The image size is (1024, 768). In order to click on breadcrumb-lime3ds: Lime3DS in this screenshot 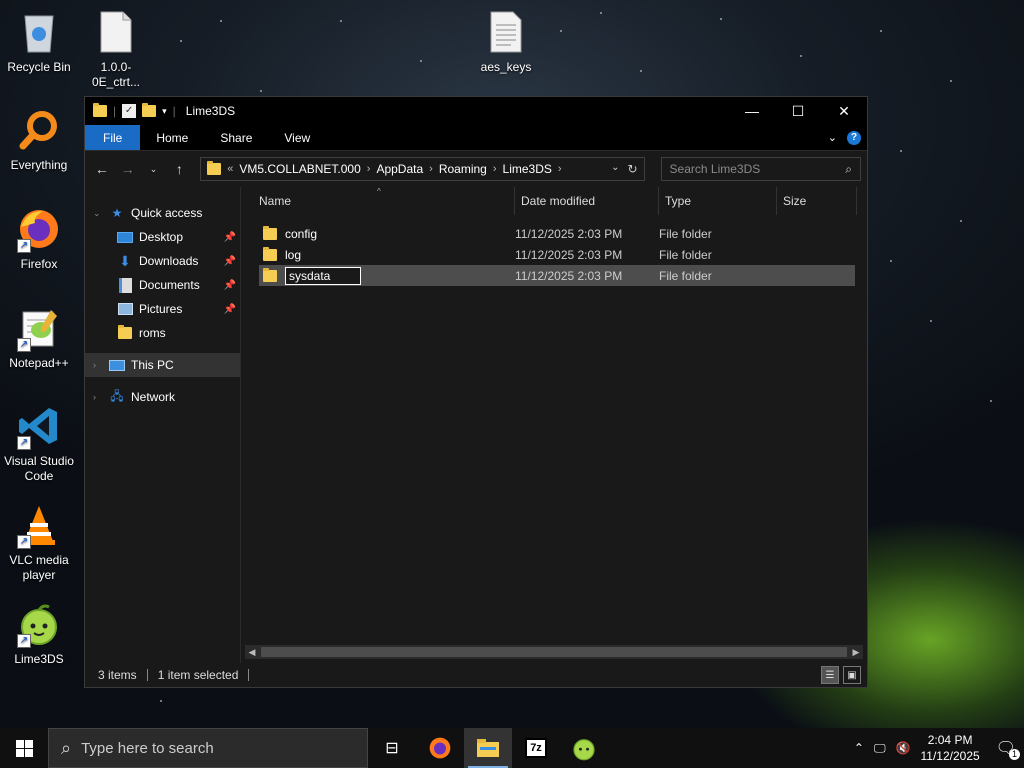, I will do `click(527, 169)`.